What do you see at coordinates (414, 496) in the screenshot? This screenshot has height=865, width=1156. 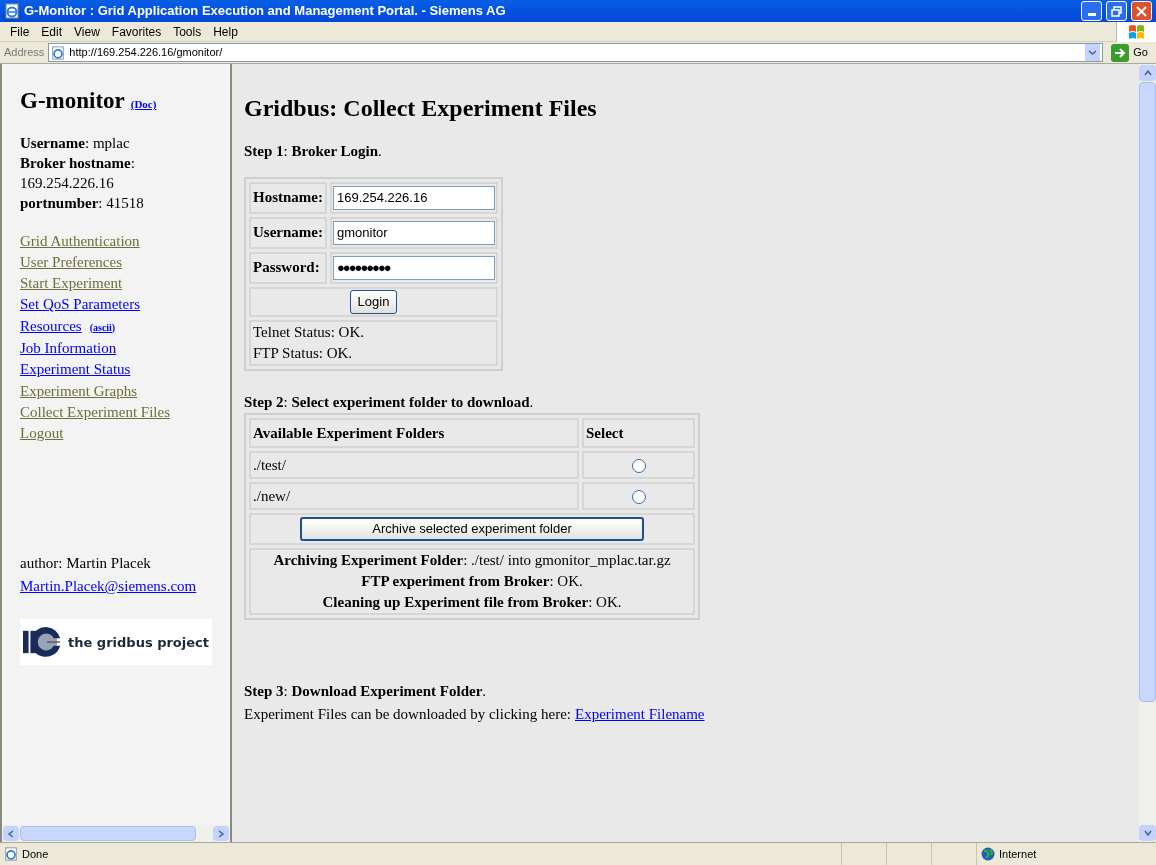 I see `folder-cell: ./new/` at bounding box center [414, 496].